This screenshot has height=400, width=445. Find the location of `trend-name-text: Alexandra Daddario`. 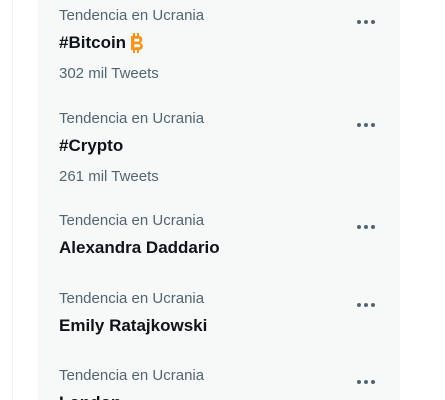

trend-name-text: Alexandra Daddario is located at coordinates (139, 247).